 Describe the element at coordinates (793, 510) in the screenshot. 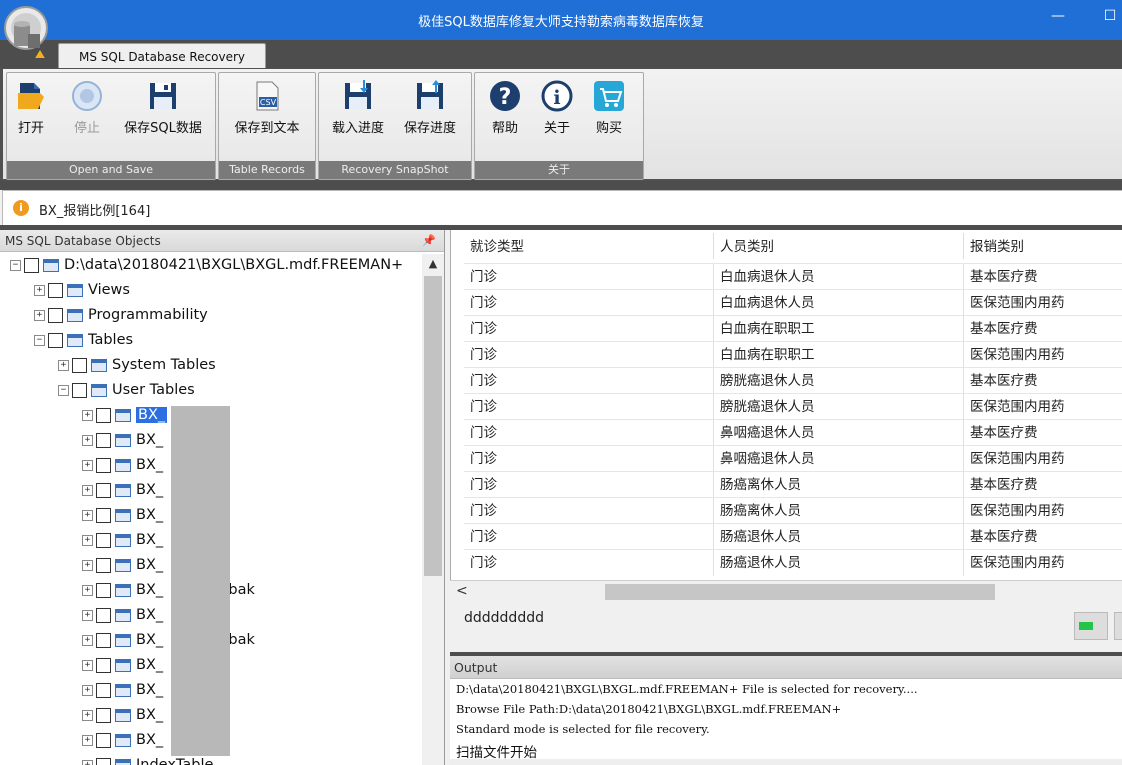

I see `table-row: 门诊 肠癌离休人员 医保范围内用药` at that location.